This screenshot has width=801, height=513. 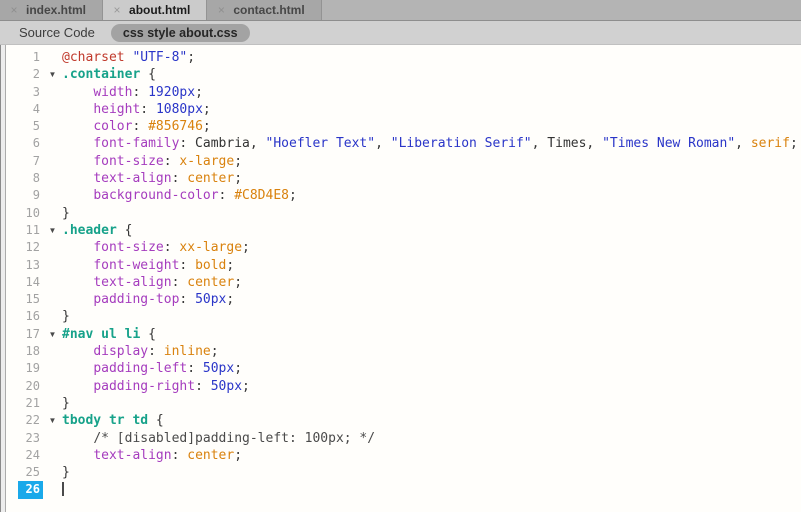 I want to click on code-text: width: 1920px;, so click(x=431, y=92).